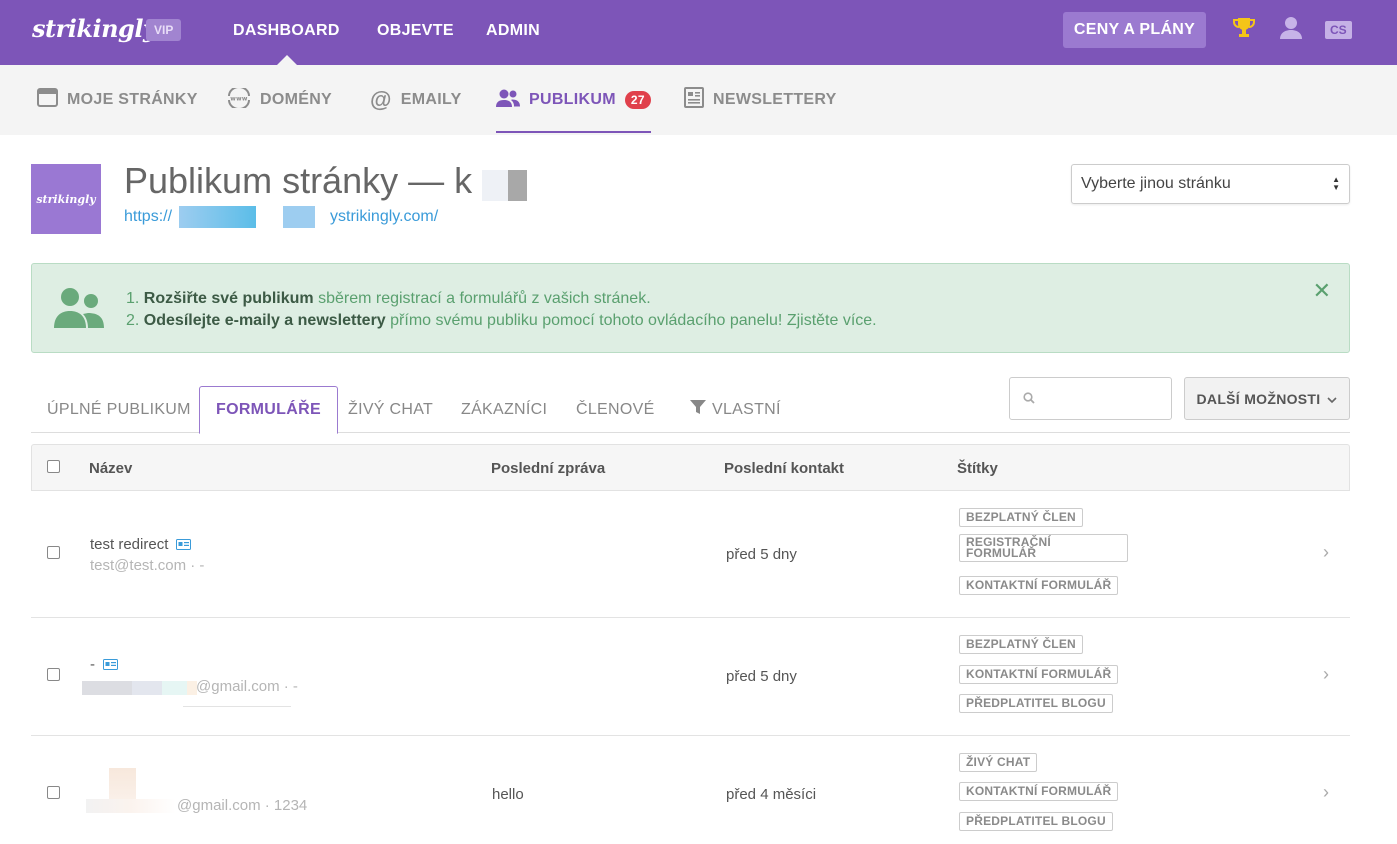 The height and width of the screenshot is (844, 1397). I want to click on redacted-underline, so click(237, 706).